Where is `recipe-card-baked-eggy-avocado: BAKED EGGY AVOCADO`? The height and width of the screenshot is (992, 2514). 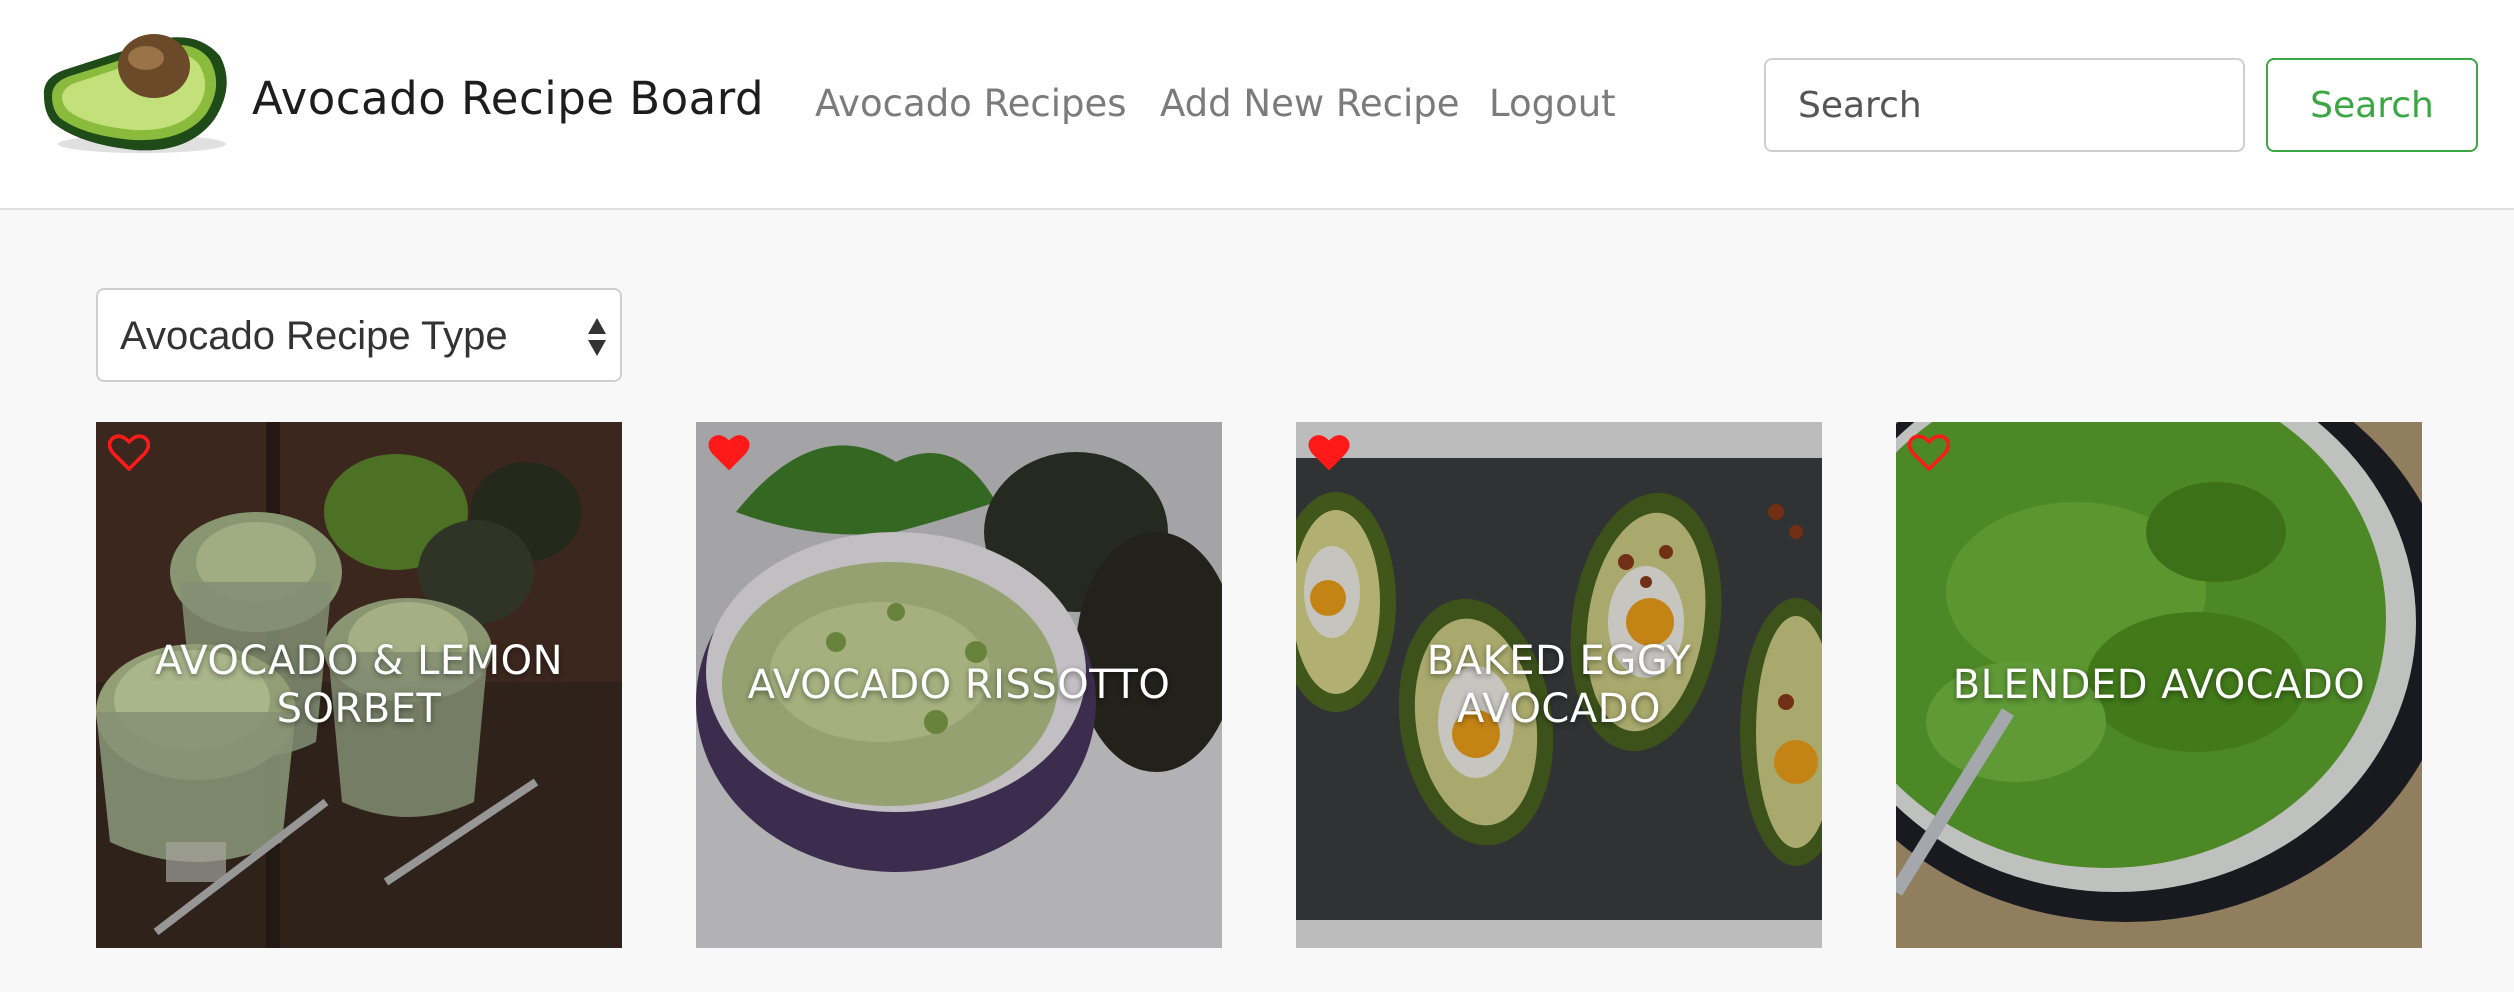 recipe-card-baked-eggy-avocado: BAKED EGGY AVOCADO is located at coordinates (1559, 685).